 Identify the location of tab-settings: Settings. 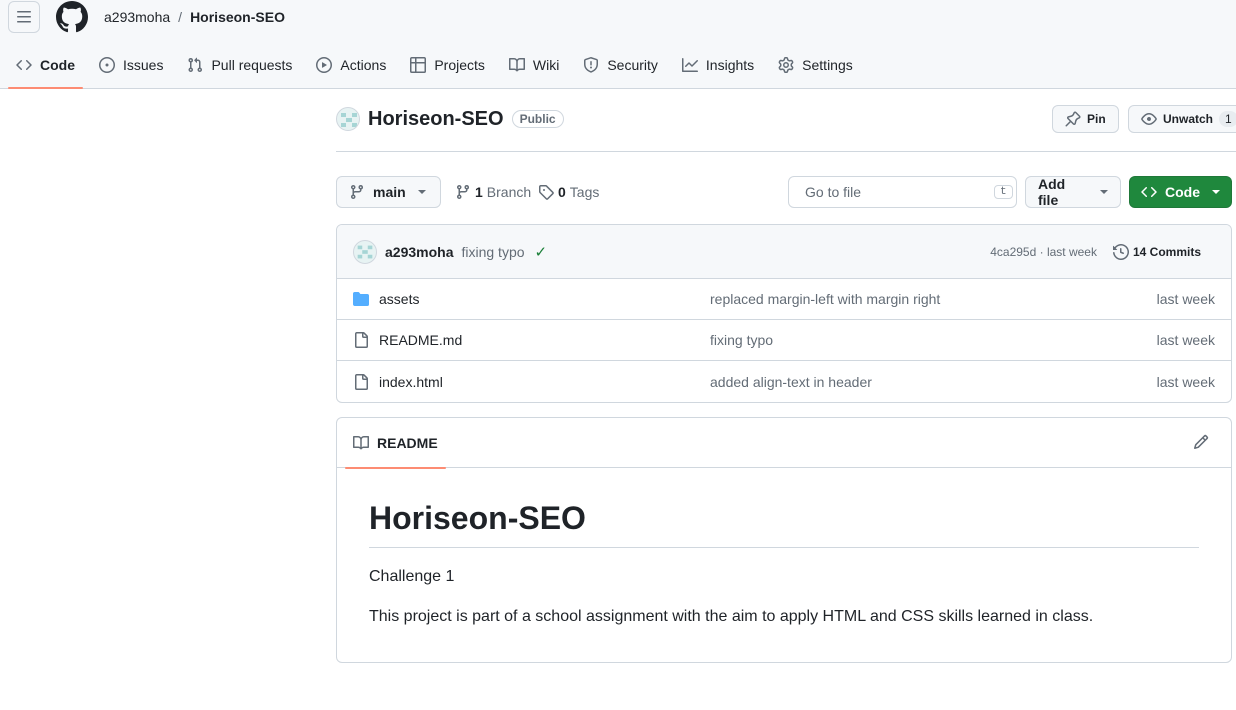
(815, 65).